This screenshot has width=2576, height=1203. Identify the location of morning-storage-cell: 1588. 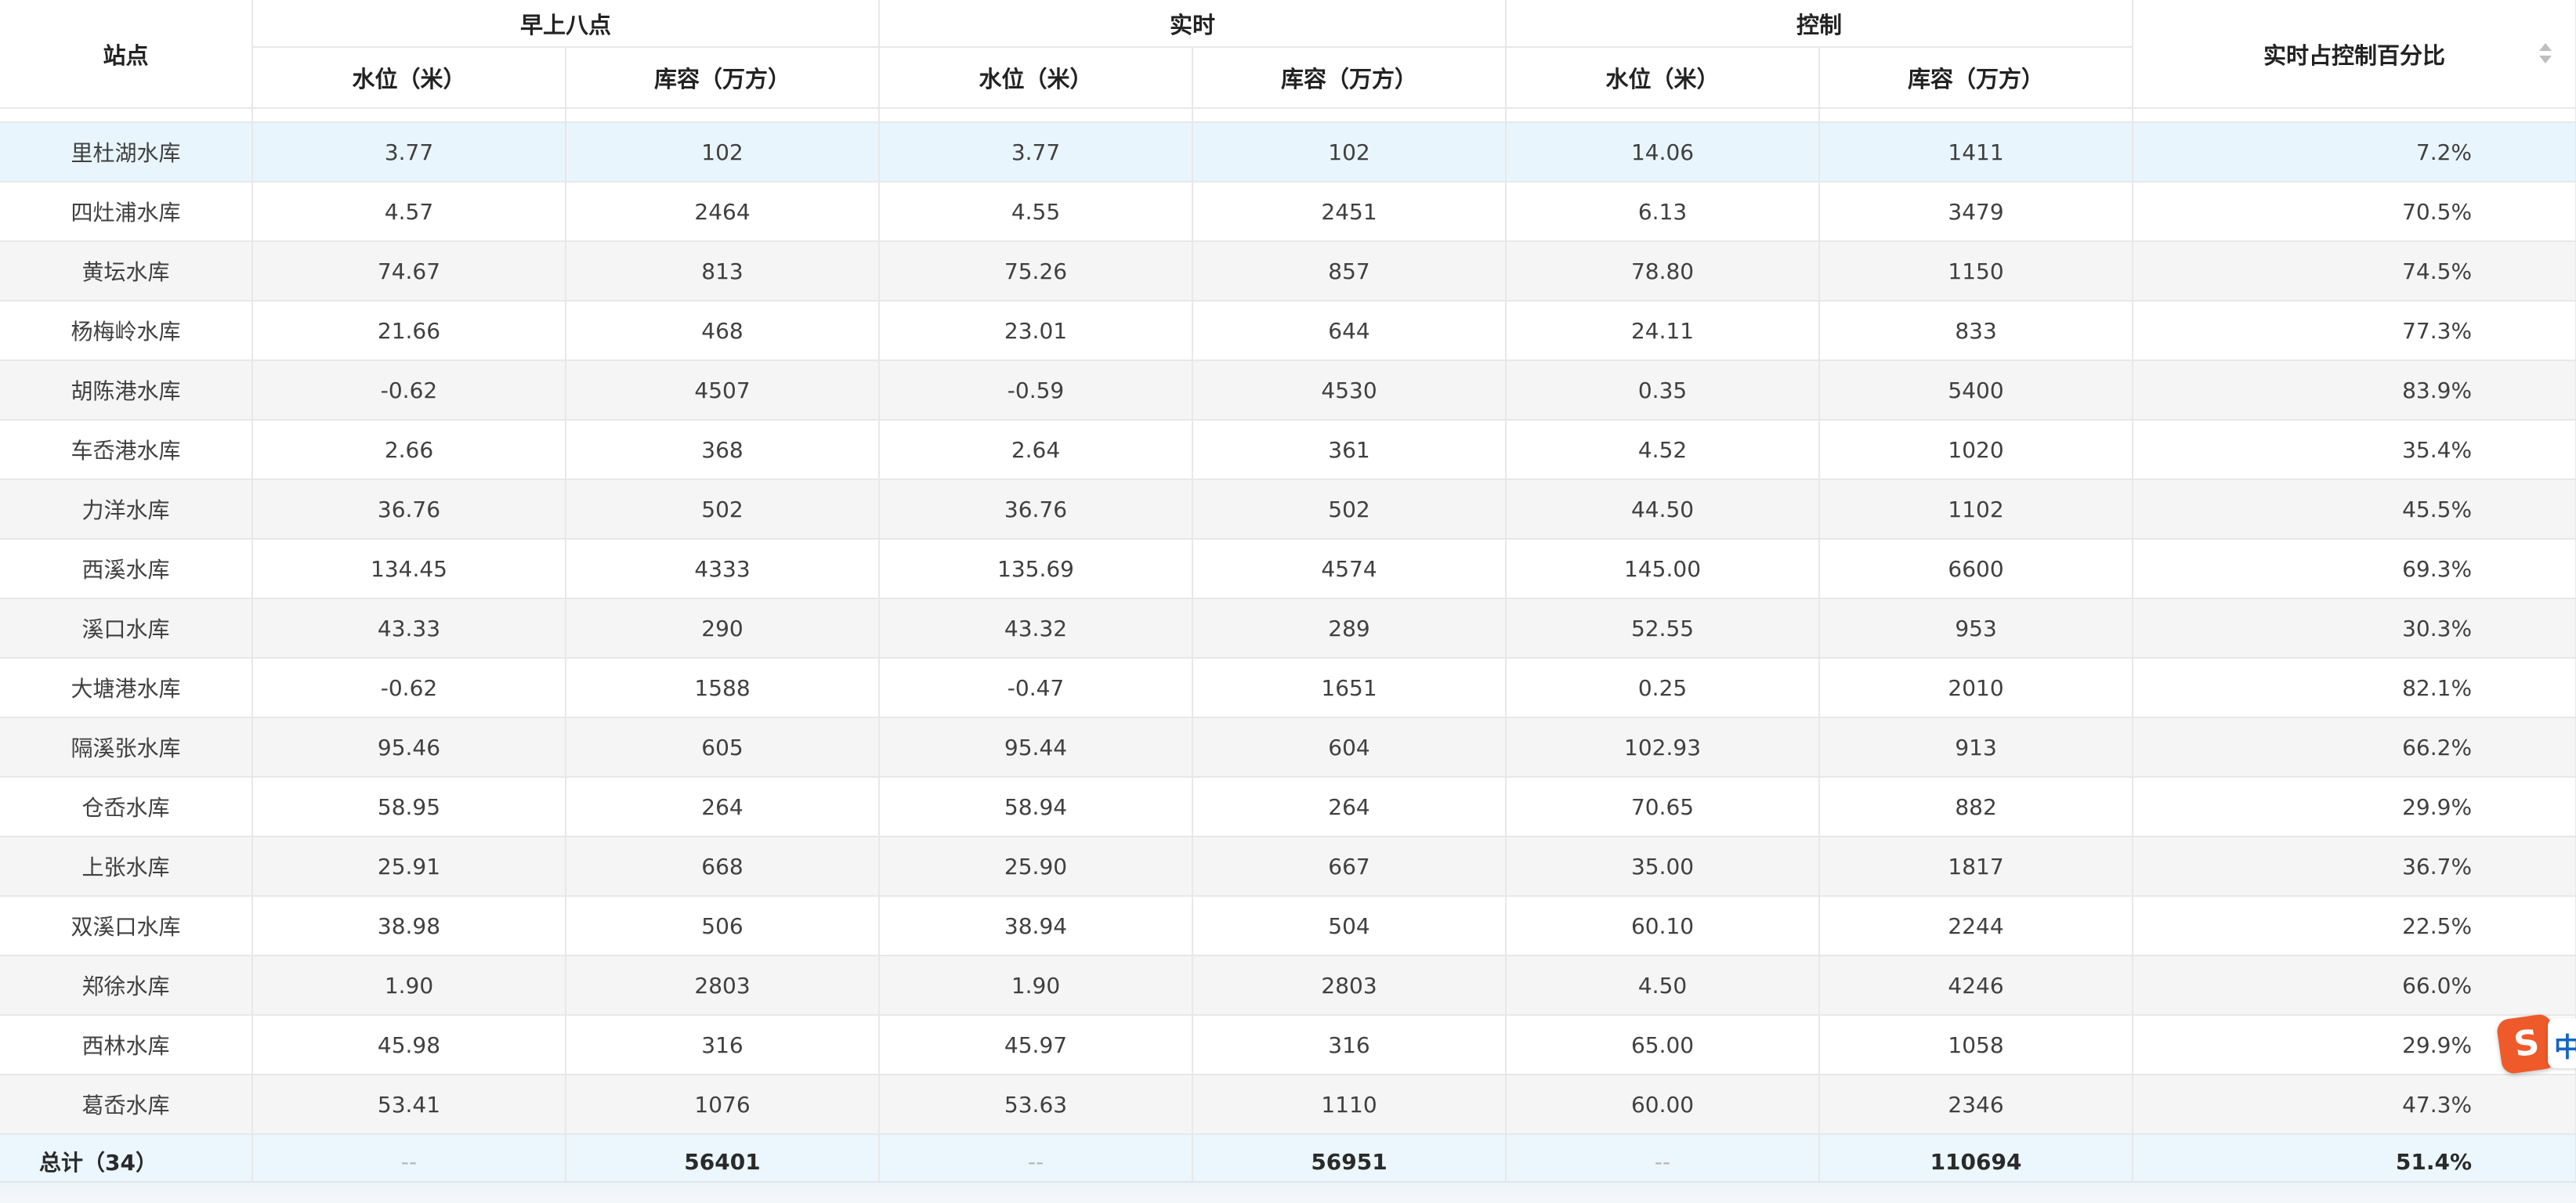
(723, 688).